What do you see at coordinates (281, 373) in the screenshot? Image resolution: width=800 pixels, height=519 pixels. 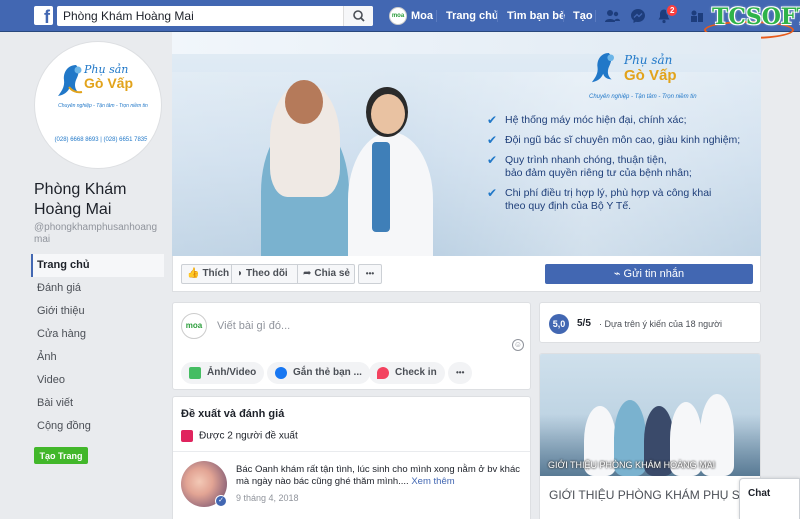 I see `tag-friends-icon` at bounding box center [281, 373].